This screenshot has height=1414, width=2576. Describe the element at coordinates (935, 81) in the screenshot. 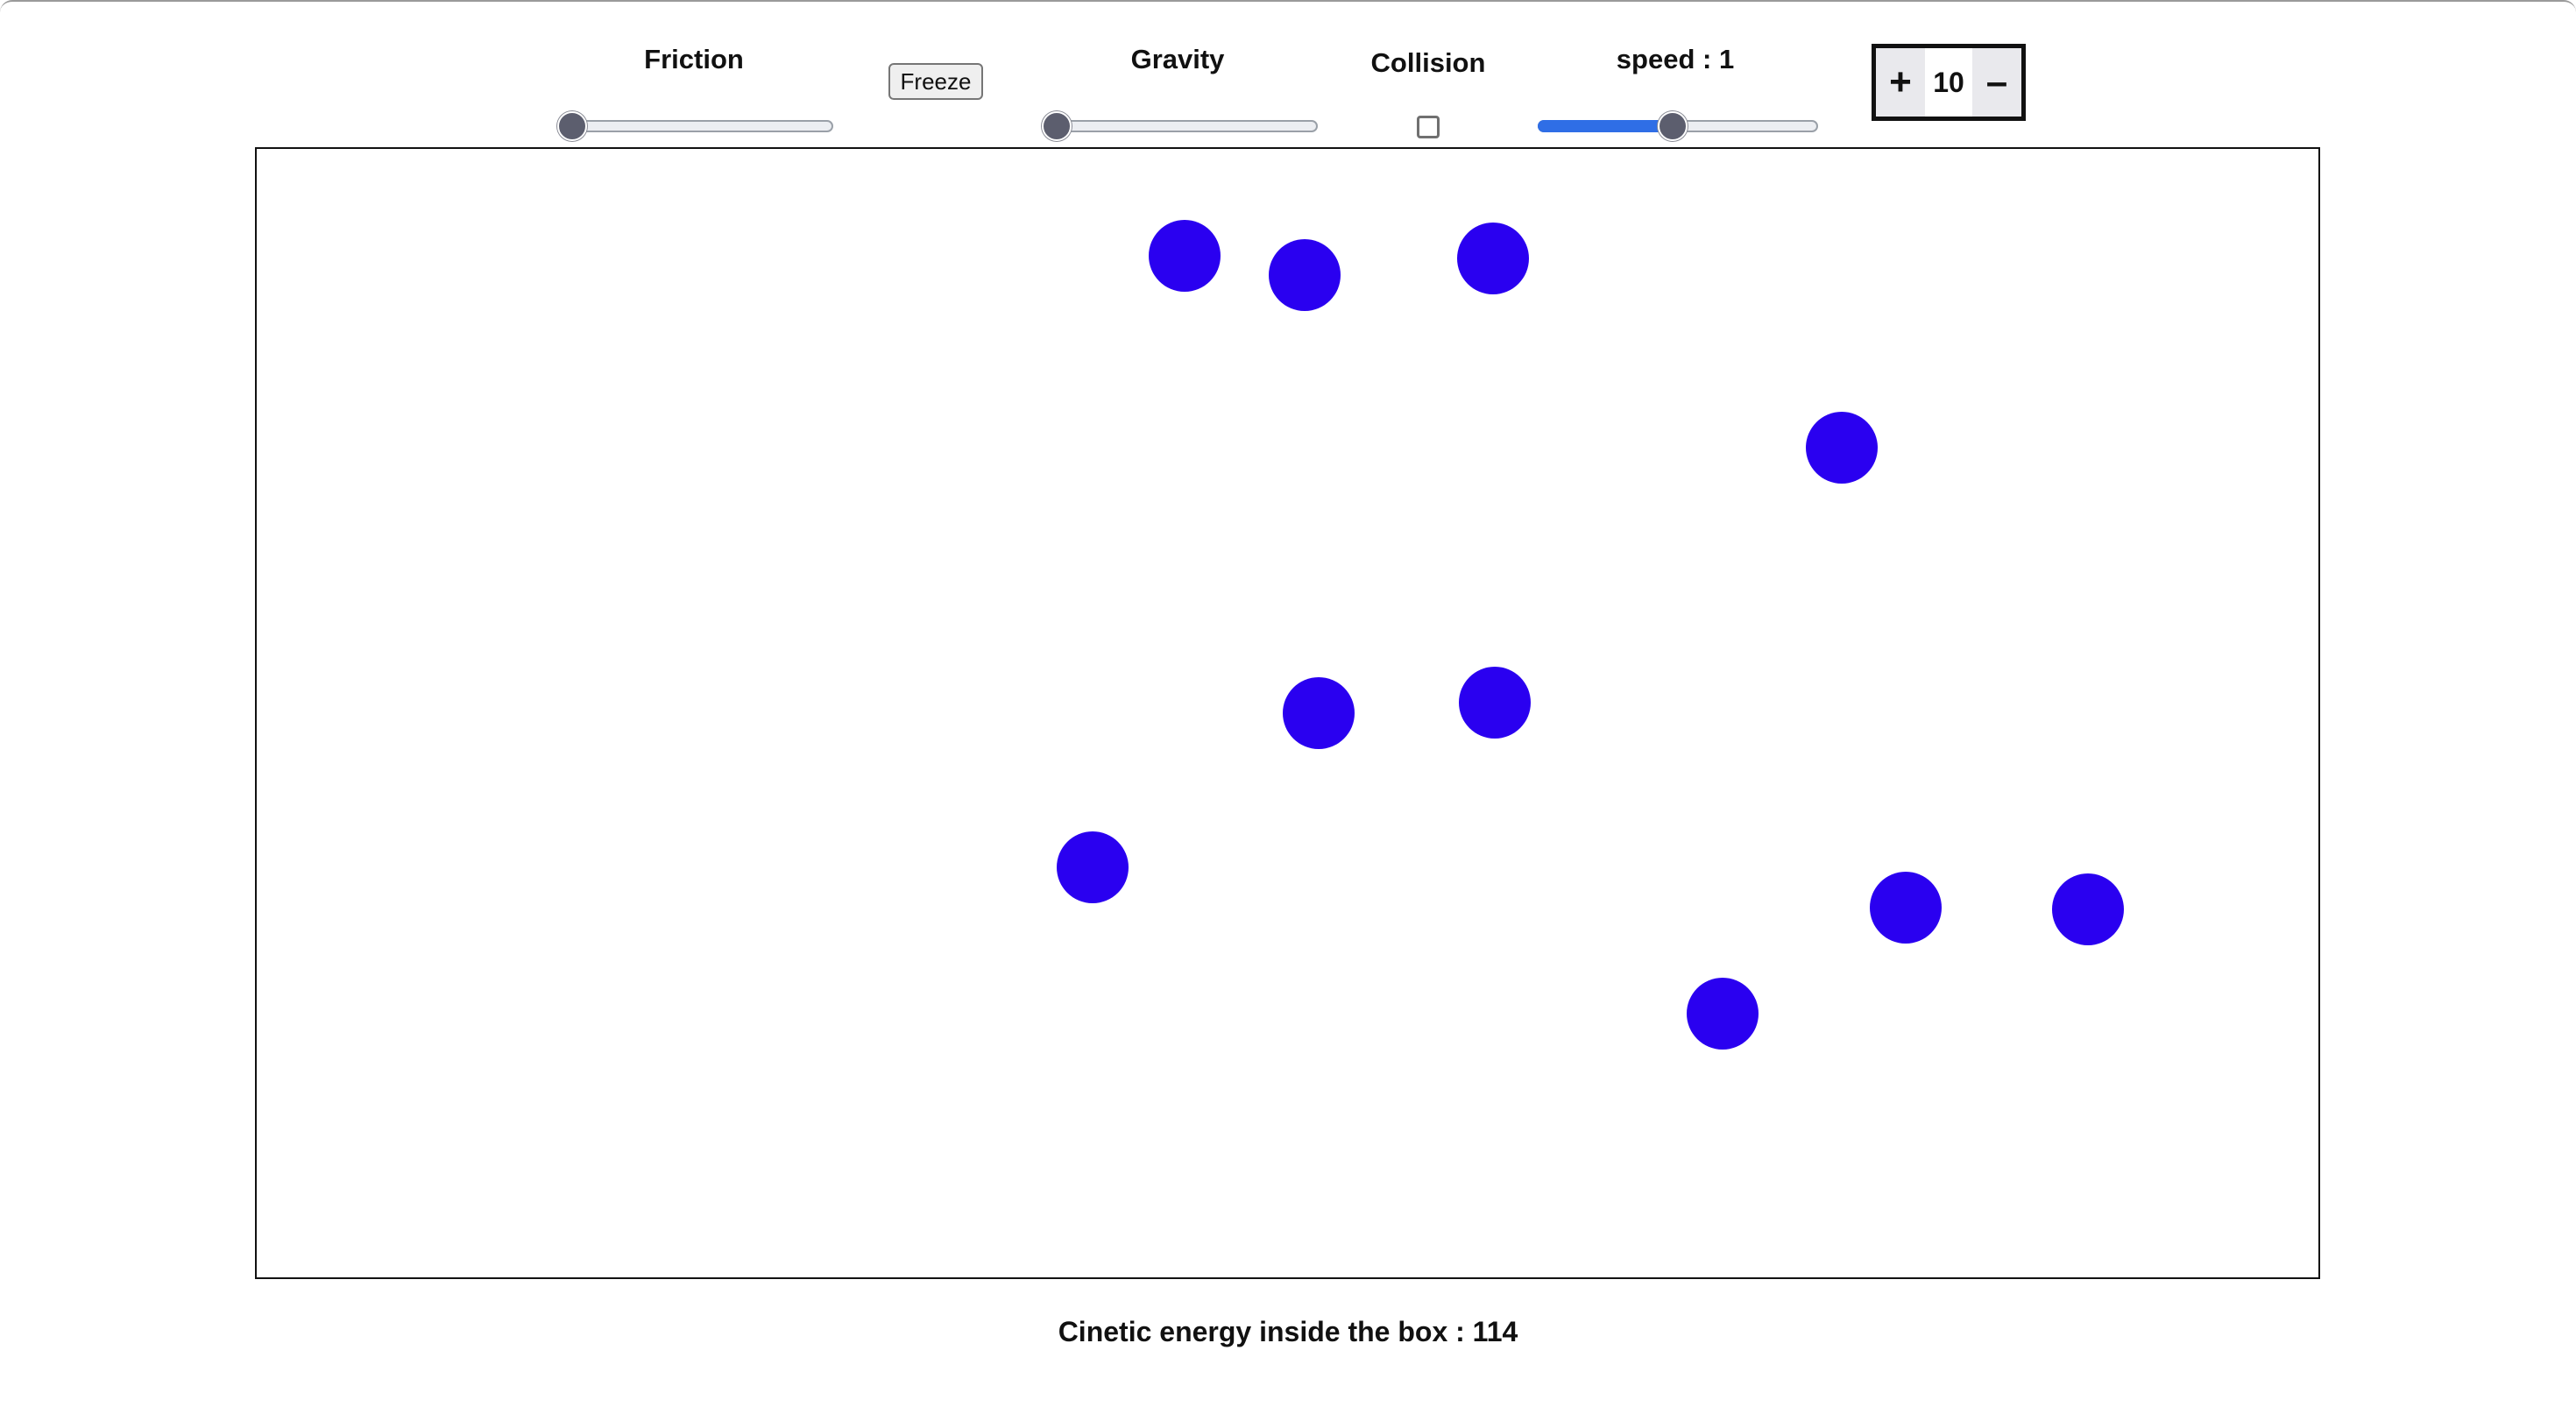

I see `freeze-button: Freeze` at that location.